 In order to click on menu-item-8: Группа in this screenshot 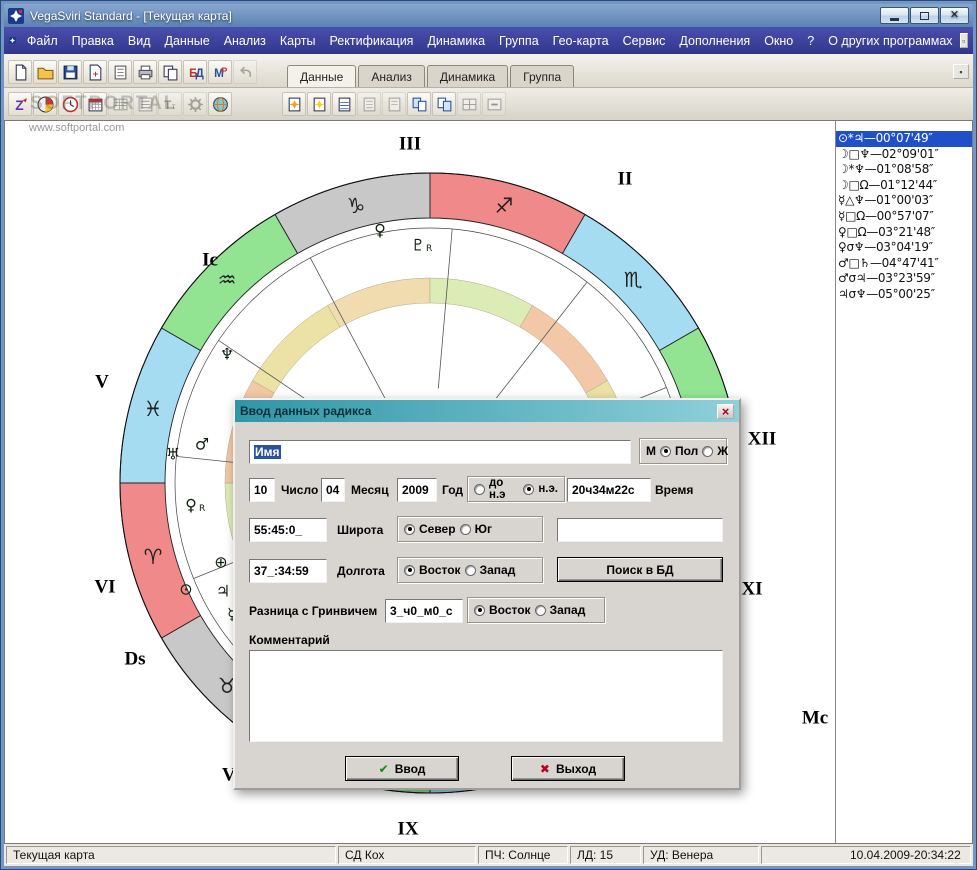, I will do `click(519, 41)`.